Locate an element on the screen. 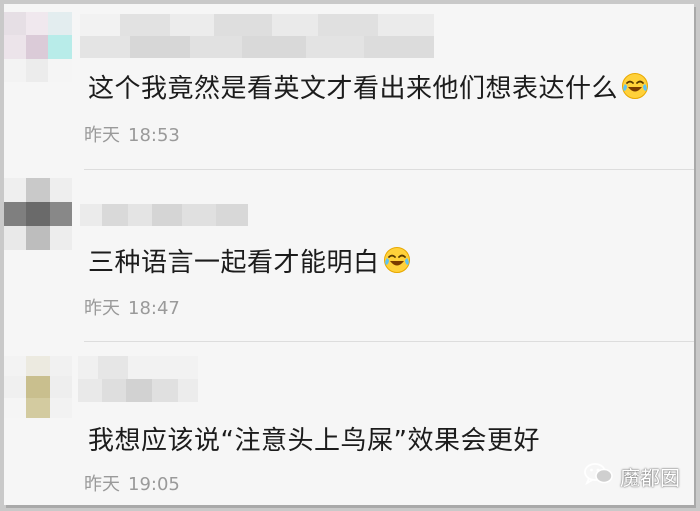 Image resolution: width=700 pixels, height=511 pixels. comment-timestamp: 昨天 18:47 is located at coordinates (132, 308).